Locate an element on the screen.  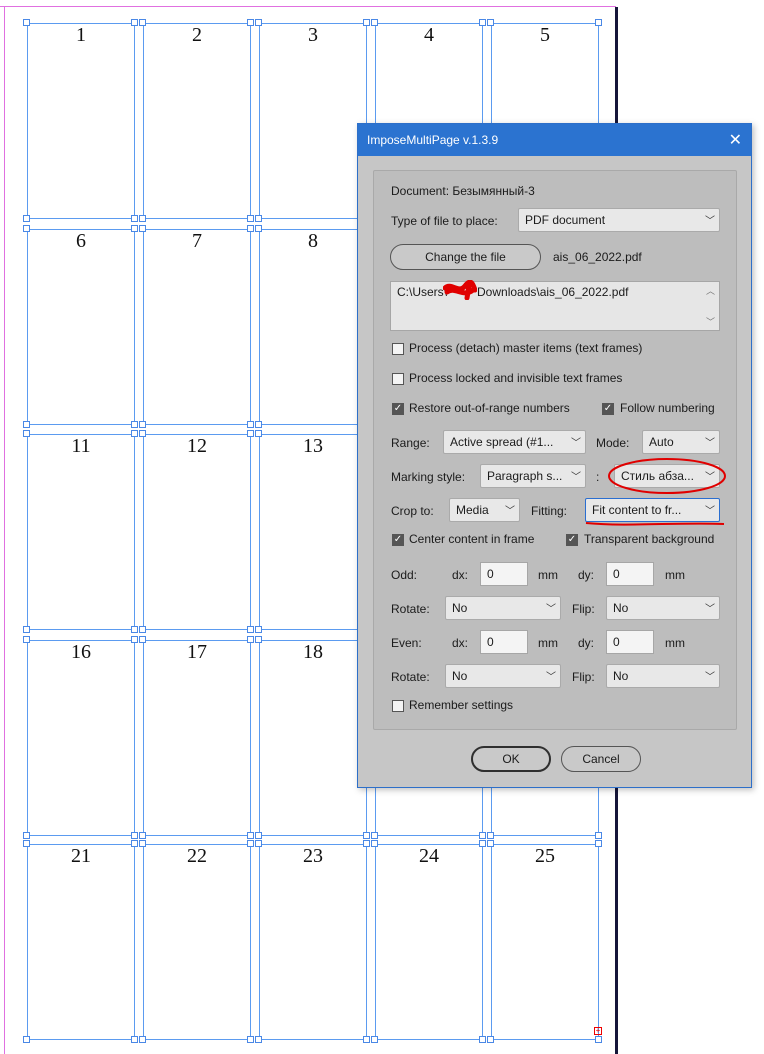
page-frame: 8 is located at coordinates (313, 327).